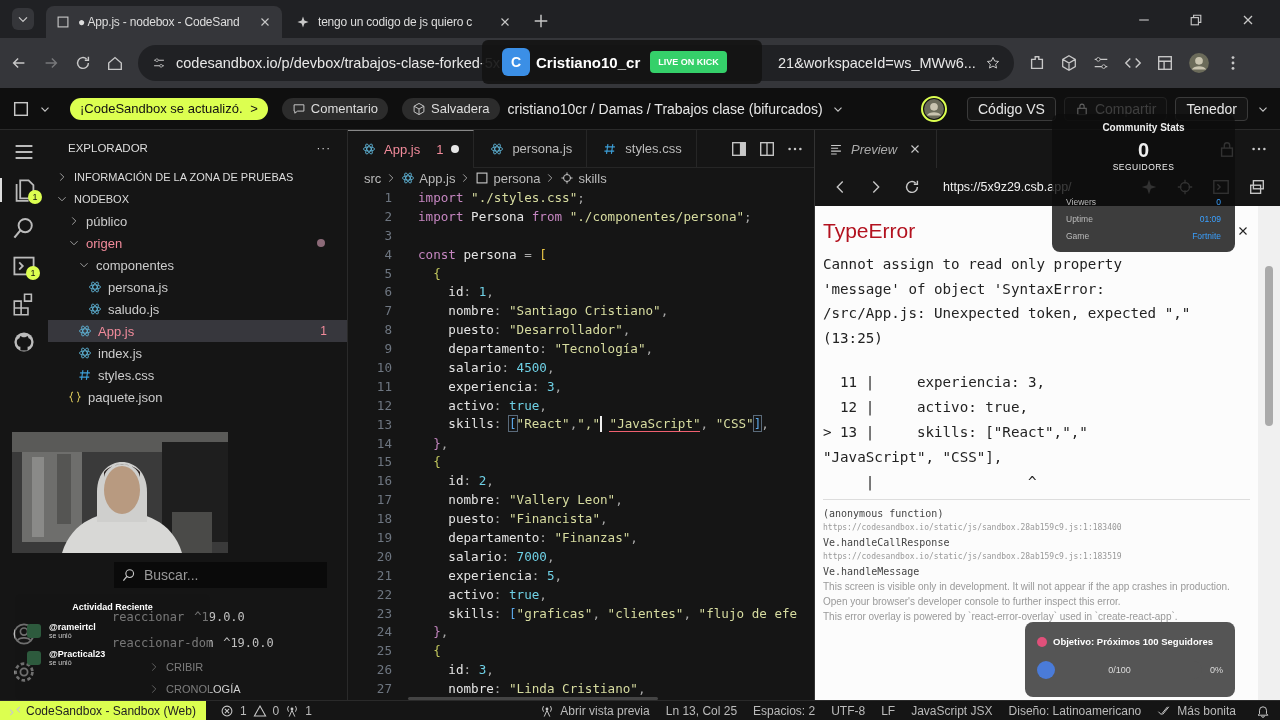  Describe the element at coordinates (148, 617) in the screenshot. I see `dependency-name: reaccionar` at that location.